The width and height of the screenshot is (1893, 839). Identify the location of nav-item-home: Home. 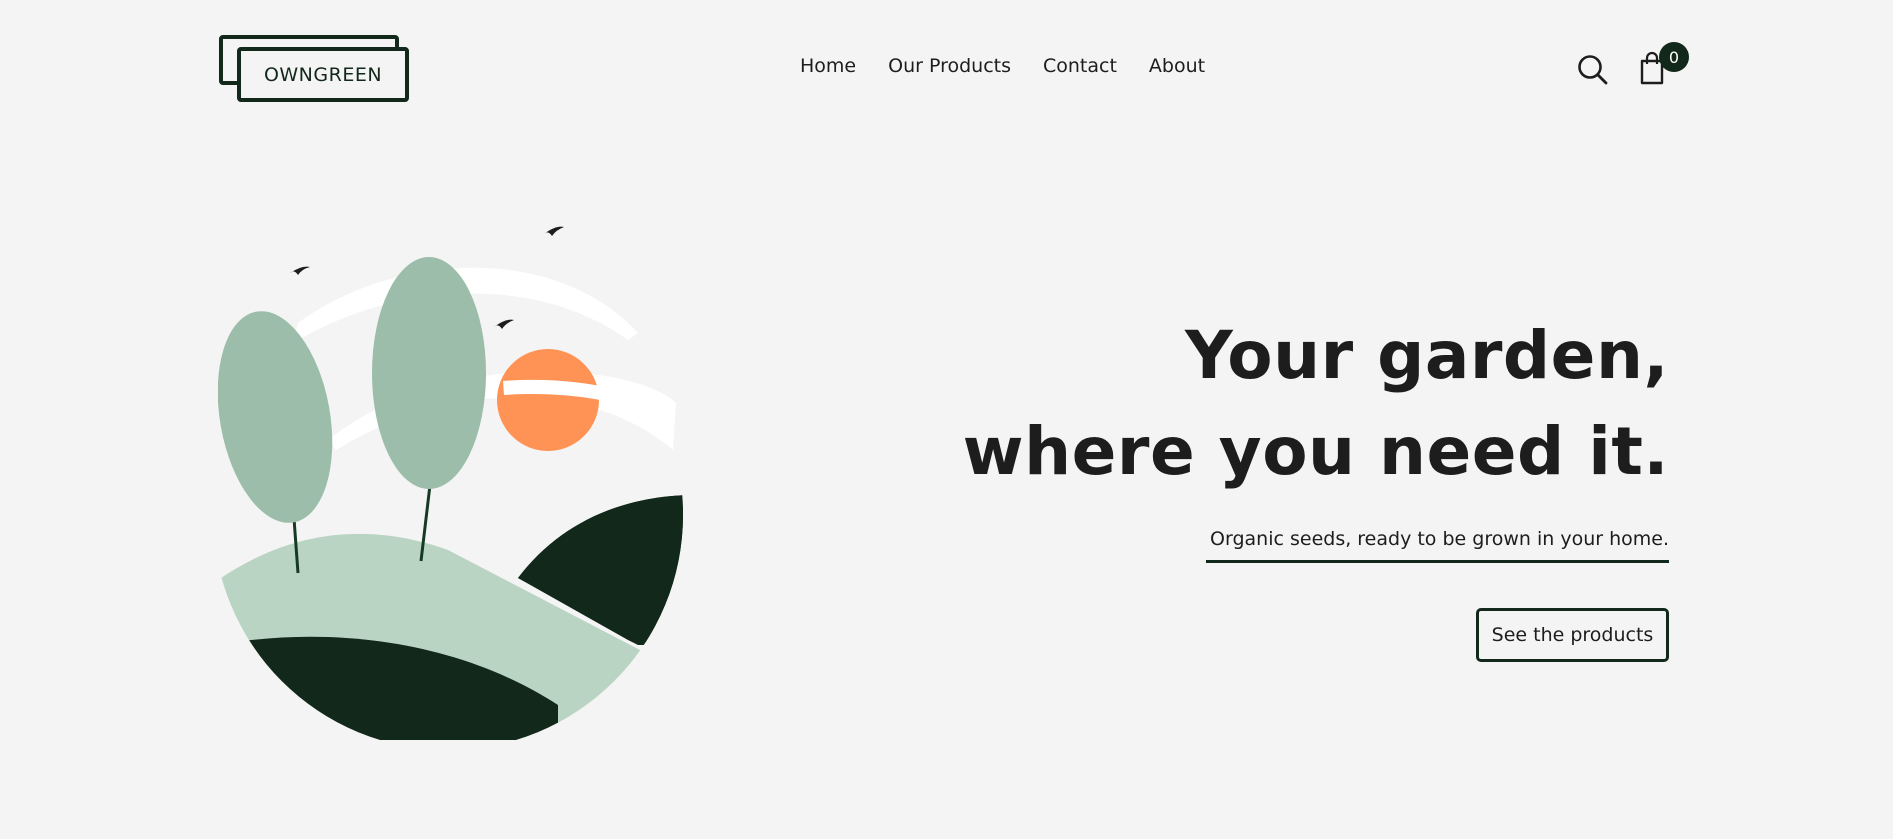
(828, 66).